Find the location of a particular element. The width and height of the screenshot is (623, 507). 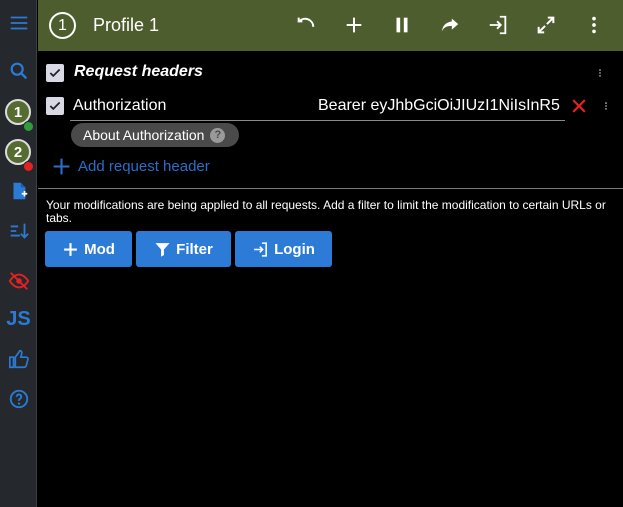

about-authorization-chip: About Authorization ? is located at coordinates (155, 135).